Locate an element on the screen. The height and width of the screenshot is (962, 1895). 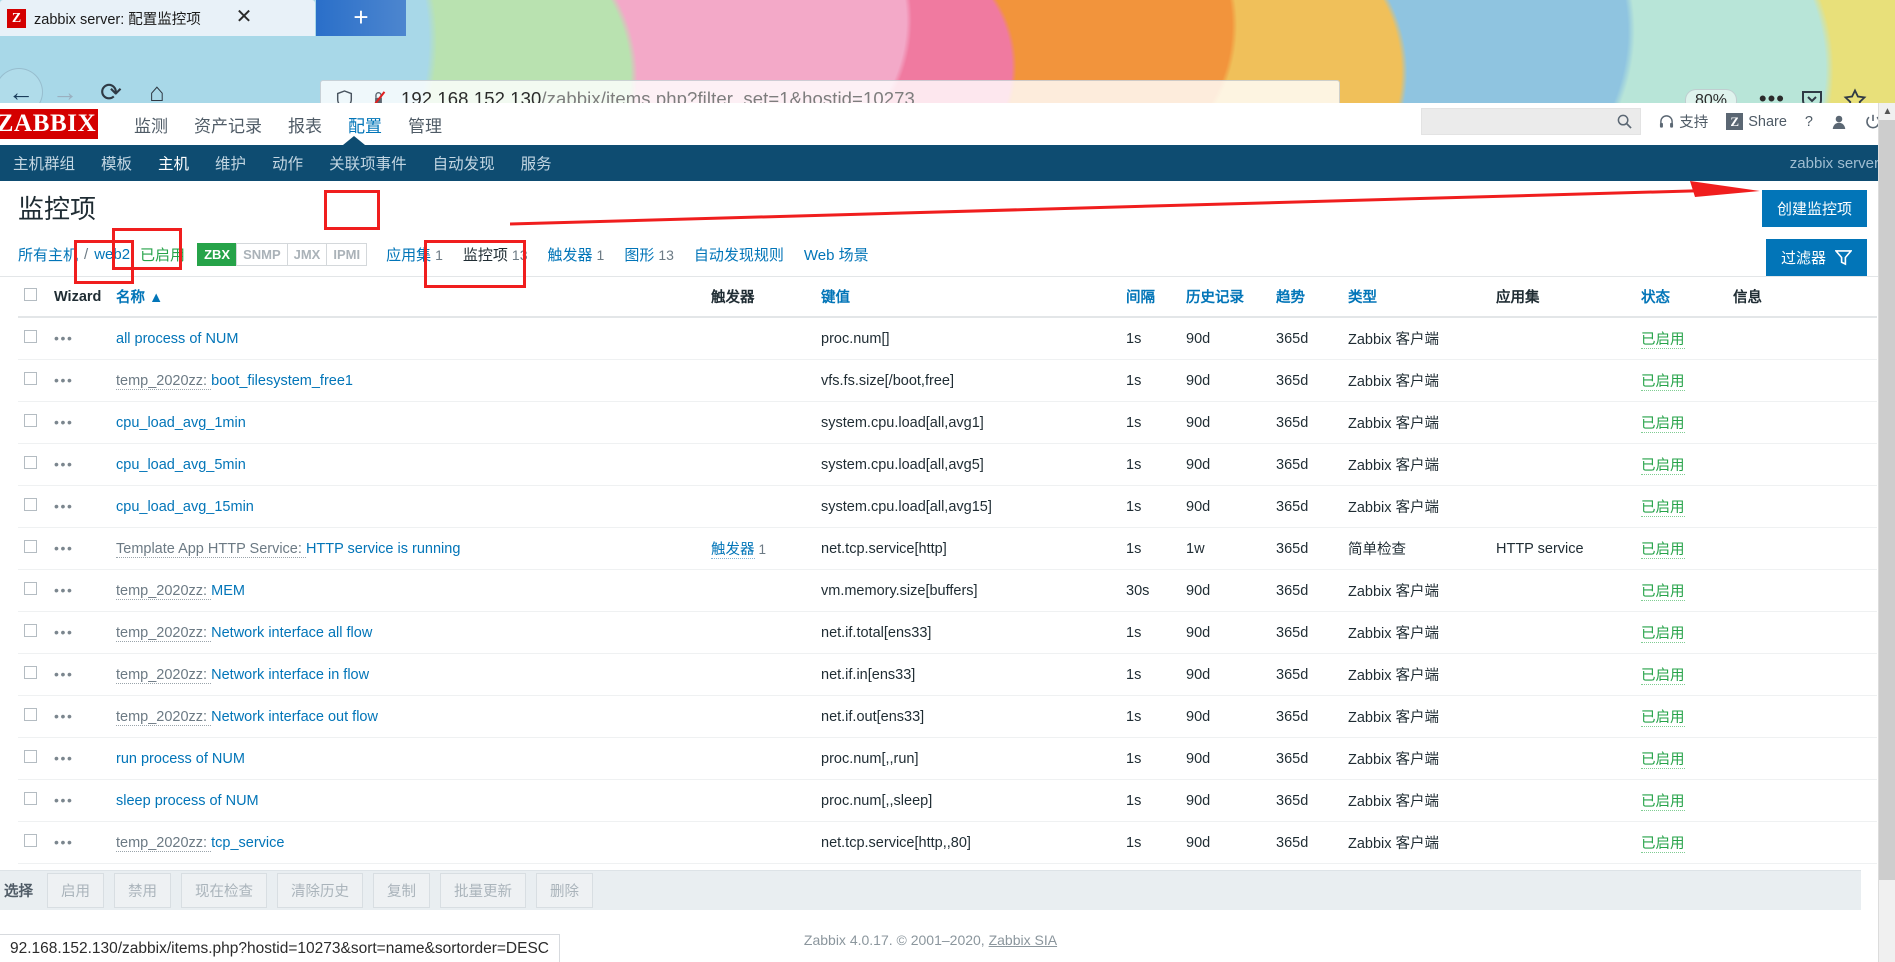
subnav-item-services: 服务 is located at coordinates (536, 163).